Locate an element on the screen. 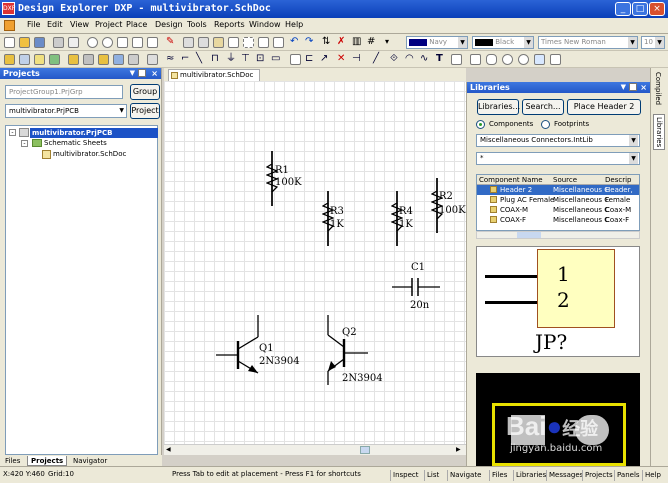 The image size is (668, 483). place-bus-icon: ⌐ is located at coordinates (186, 59).